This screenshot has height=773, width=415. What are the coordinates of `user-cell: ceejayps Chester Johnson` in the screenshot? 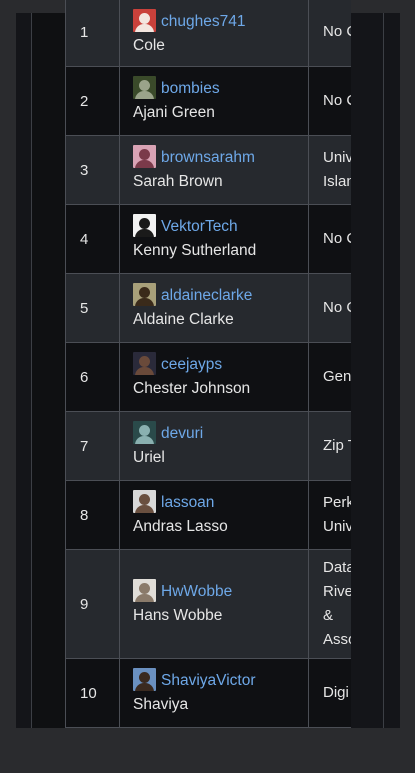 It's located at (213, 377).